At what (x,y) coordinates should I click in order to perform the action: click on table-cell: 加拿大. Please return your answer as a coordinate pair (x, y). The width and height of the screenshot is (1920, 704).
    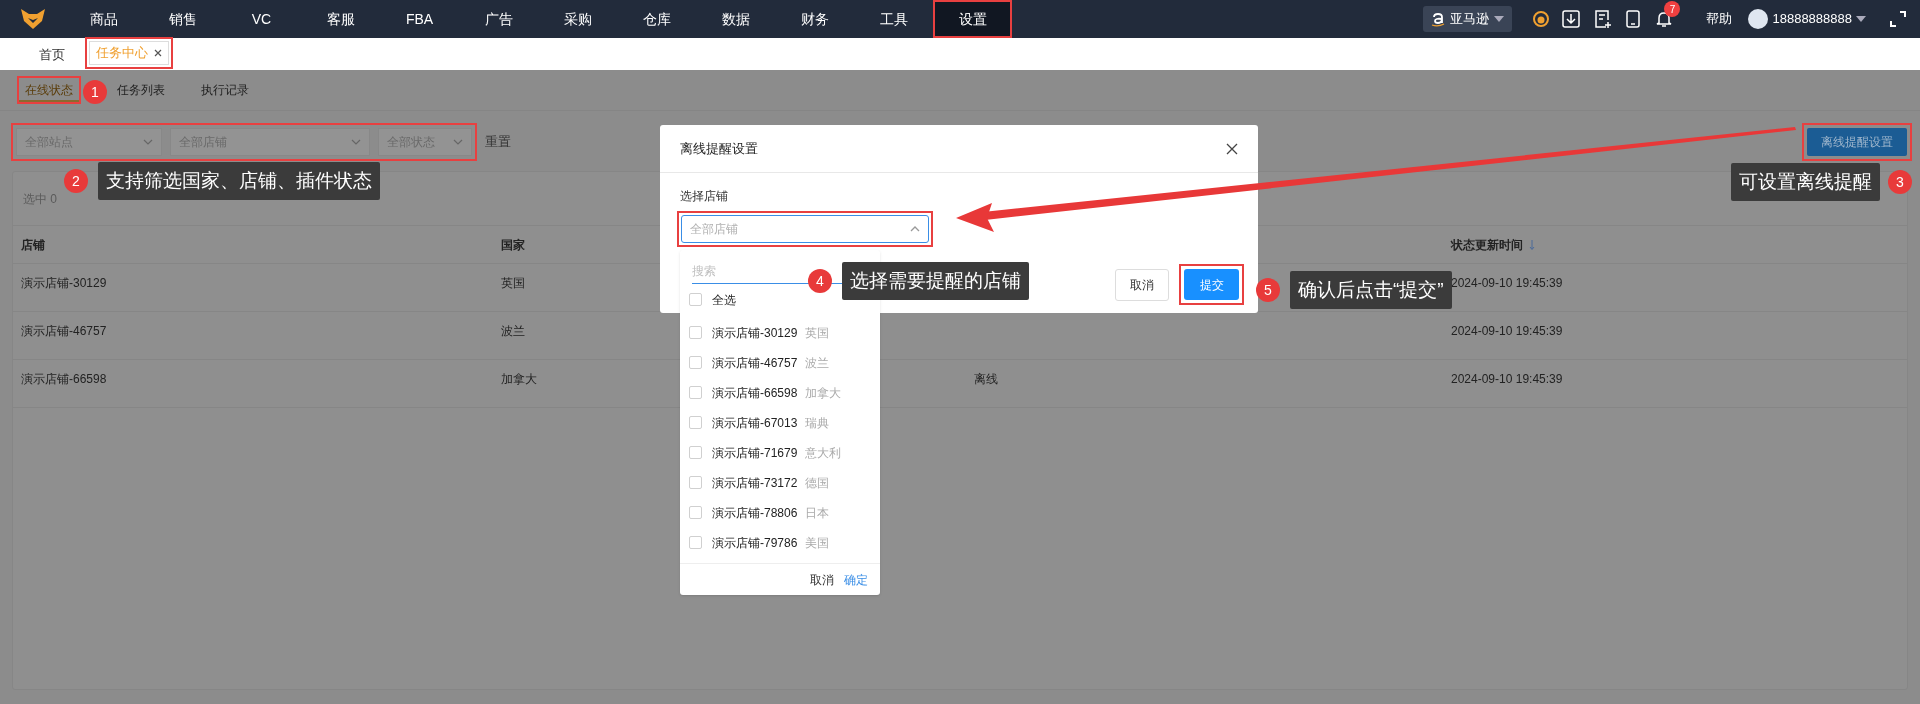
    Looking at the image, I should click on (519, 379).